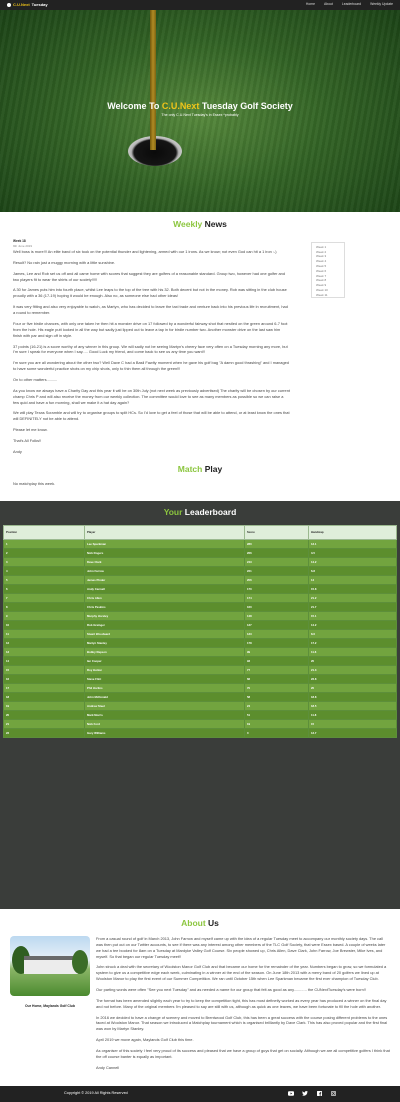 The width and height of the screenshot is (400, 1102). Describe the element at coordinates (164, 679) in the screenshot. I see `cell-player: Steve Flint` at that location.